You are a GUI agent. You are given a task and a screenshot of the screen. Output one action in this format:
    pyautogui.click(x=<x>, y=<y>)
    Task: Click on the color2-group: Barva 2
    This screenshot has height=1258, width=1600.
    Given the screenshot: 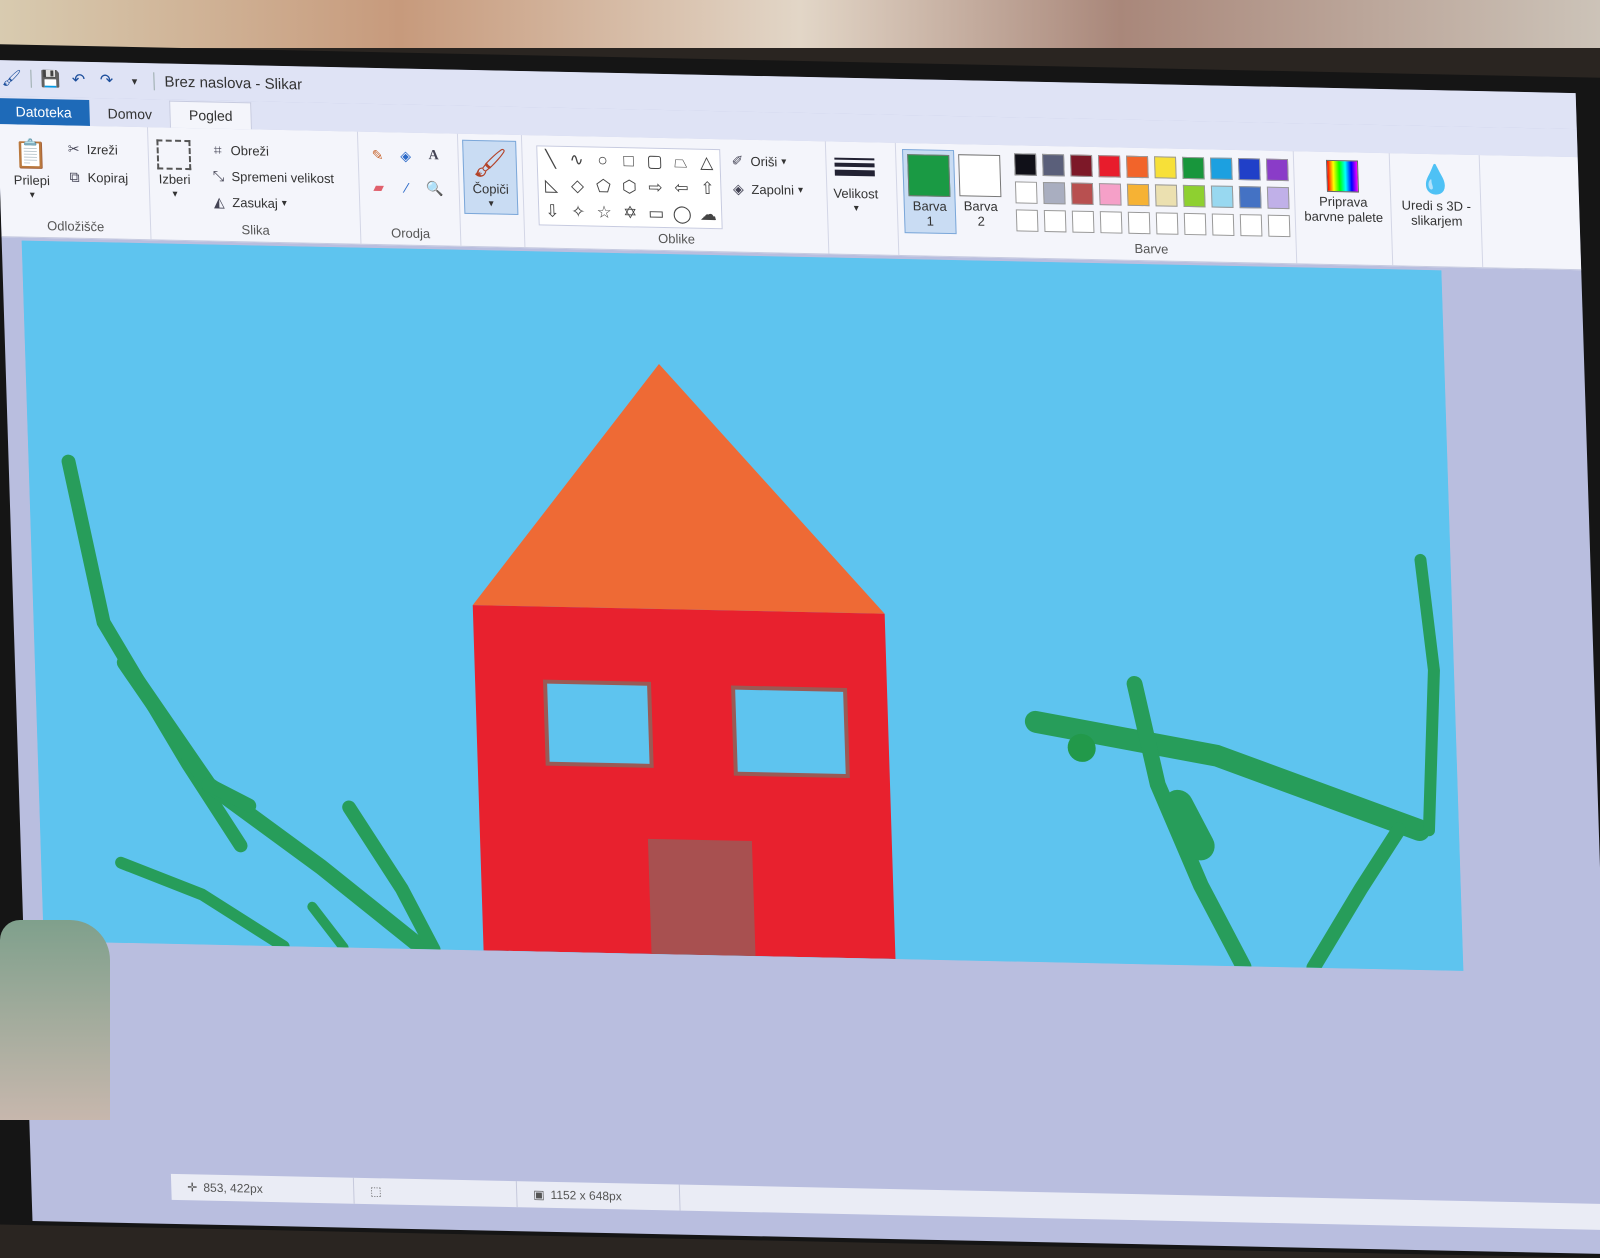 What is the action you would take?
    pyautogui.click(x=980, y=200)
    